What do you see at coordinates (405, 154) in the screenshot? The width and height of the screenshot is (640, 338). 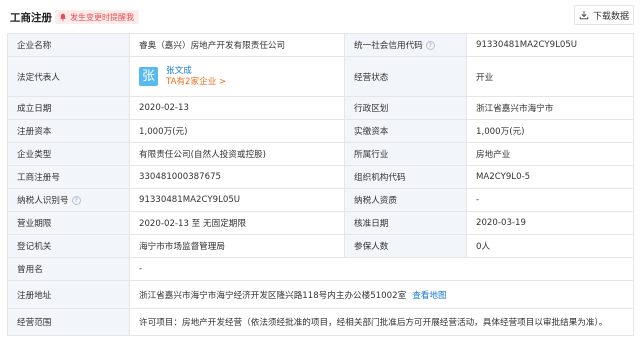 I see `field-label: 所属行业` at bounding box center [405, 154].